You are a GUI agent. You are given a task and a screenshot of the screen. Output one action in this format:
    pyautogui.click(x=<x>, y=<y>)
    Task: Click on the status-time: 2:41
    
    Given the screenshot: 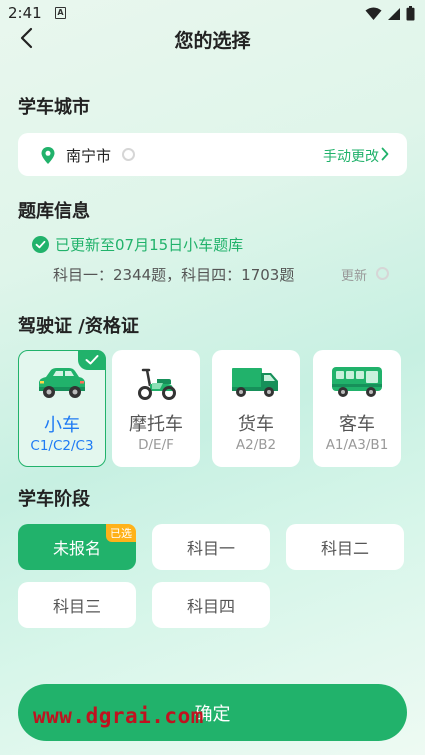 What is the action you would take?
    pyautogui.click(x=25, y=13)
    